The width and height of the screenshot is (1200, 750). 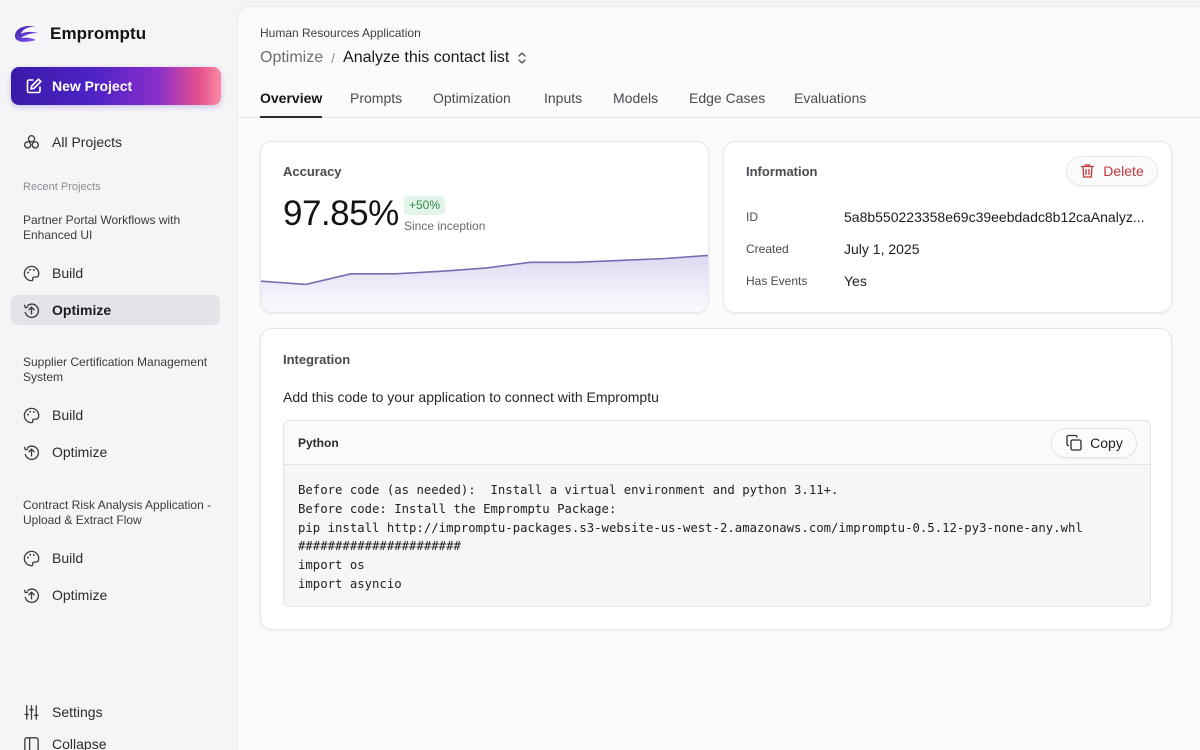 I want to click on delete-label: Delete, so click(x=1123, y=171).